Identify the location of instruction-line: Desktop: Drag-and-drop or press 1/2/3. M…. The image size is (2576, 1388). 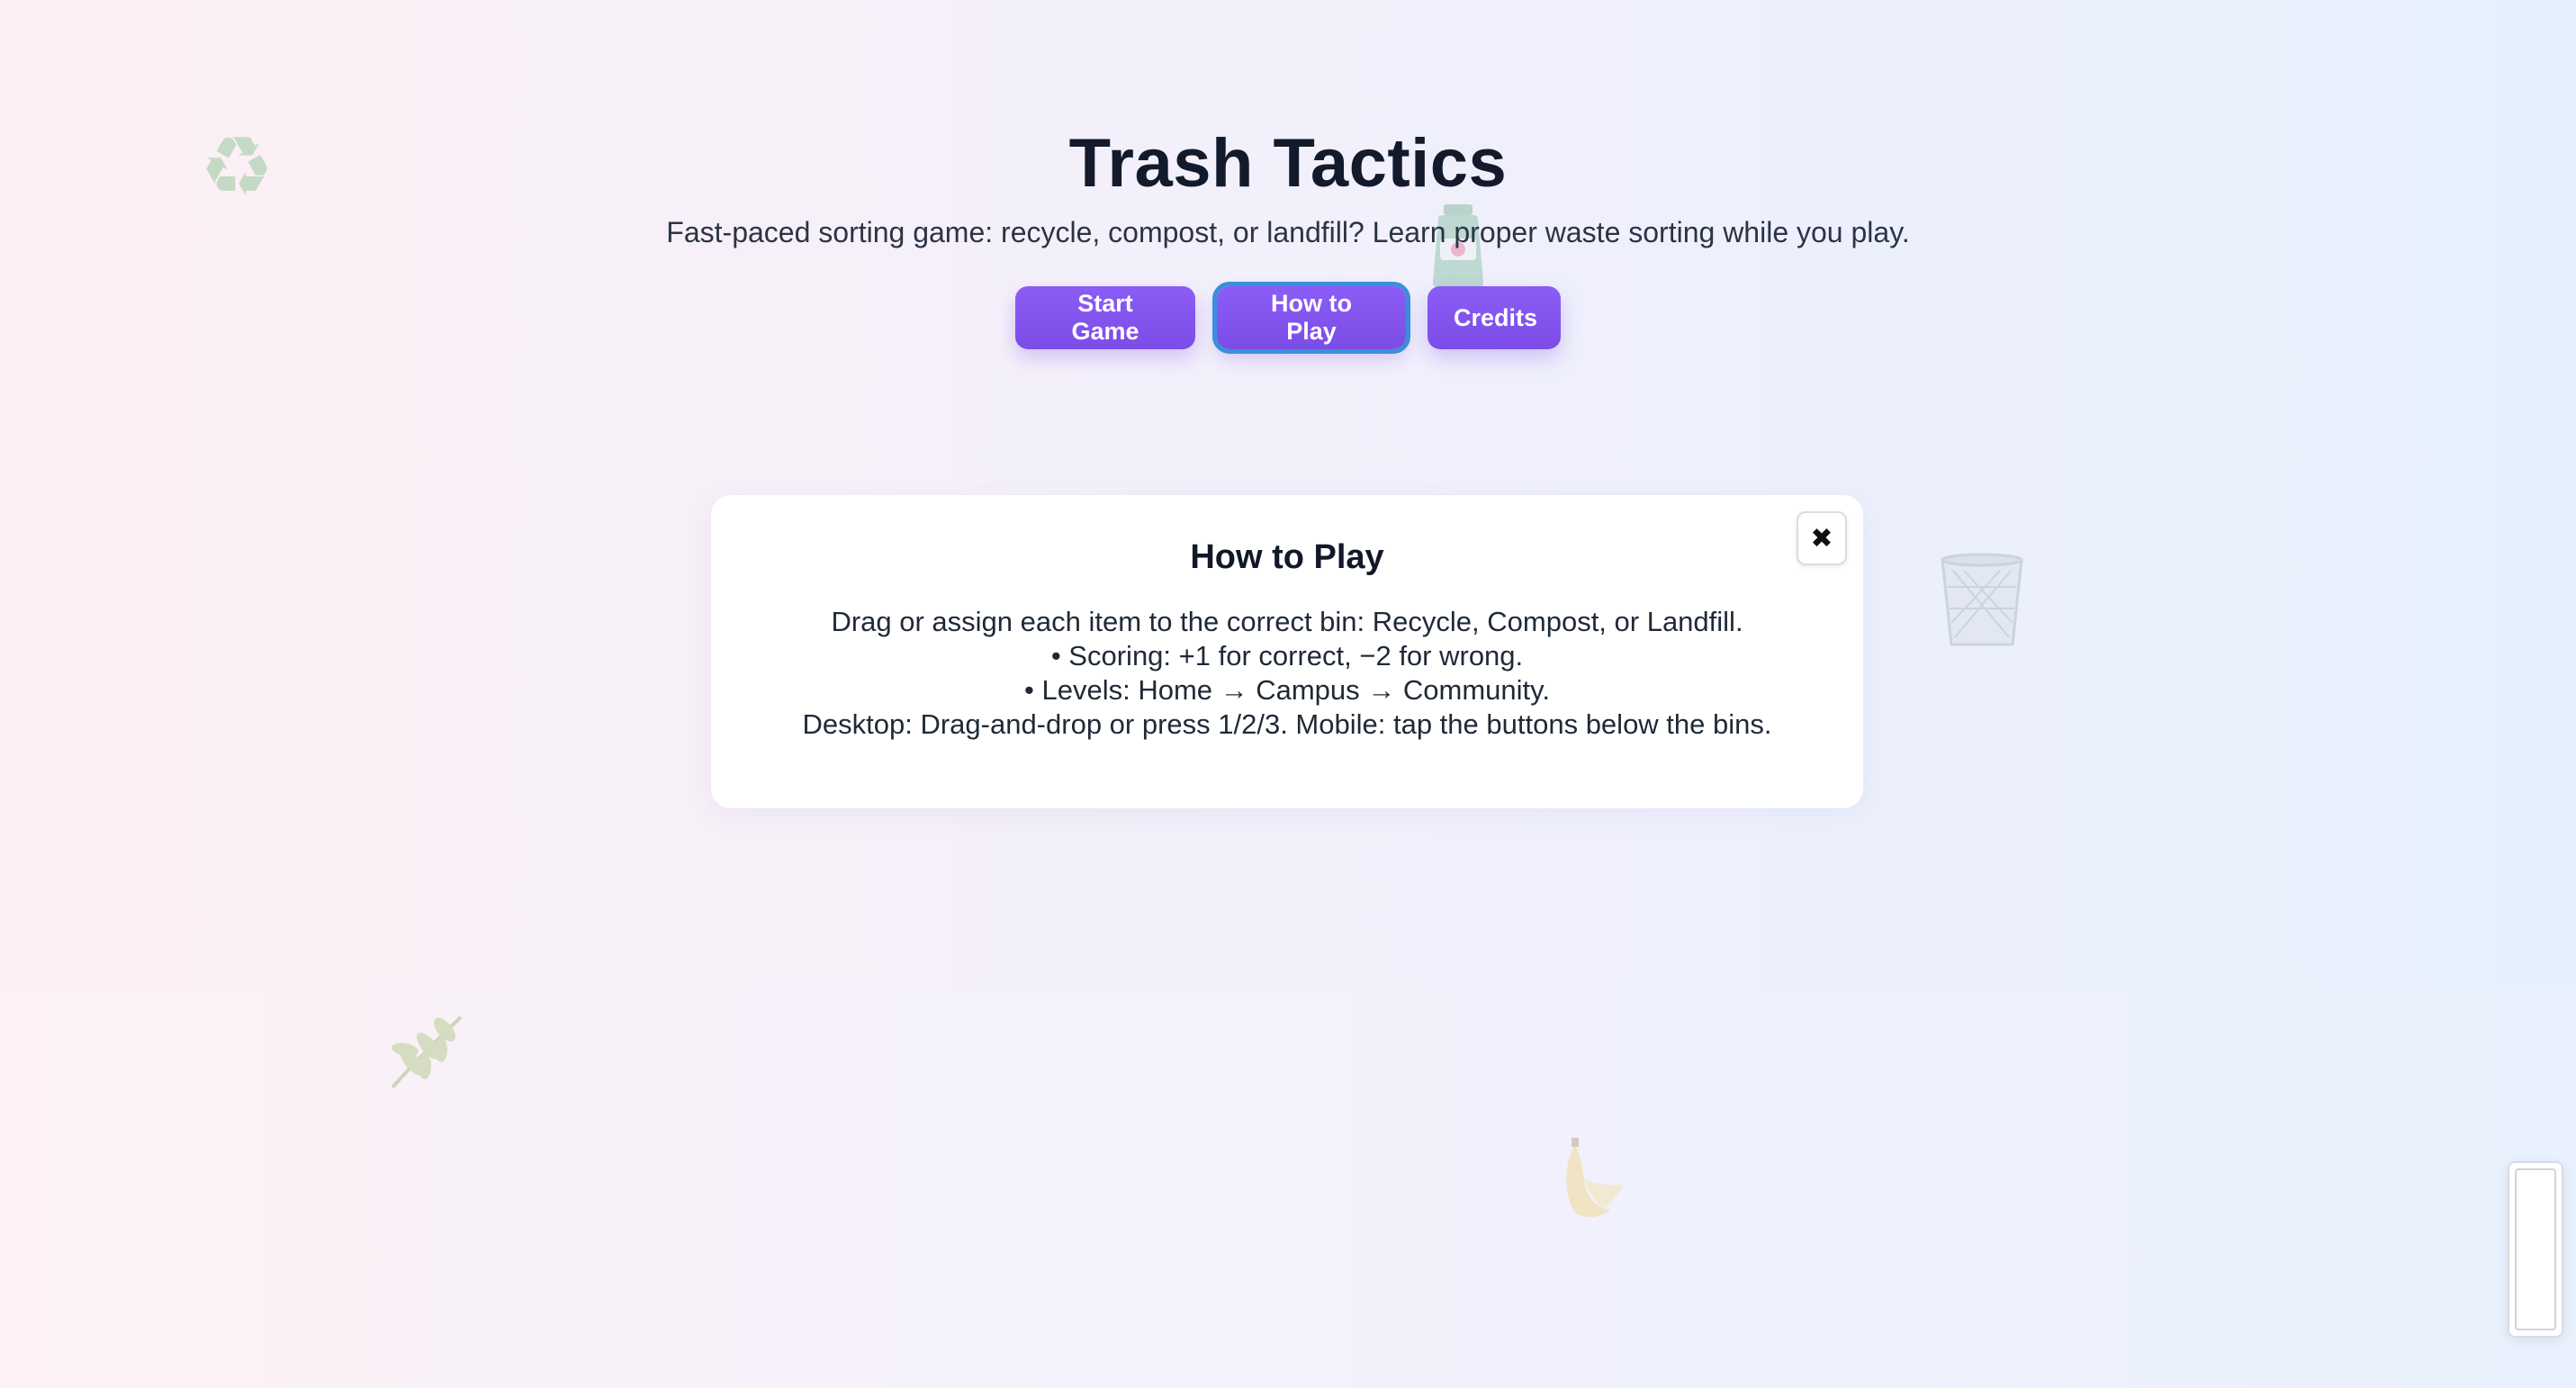
(1287, 724).